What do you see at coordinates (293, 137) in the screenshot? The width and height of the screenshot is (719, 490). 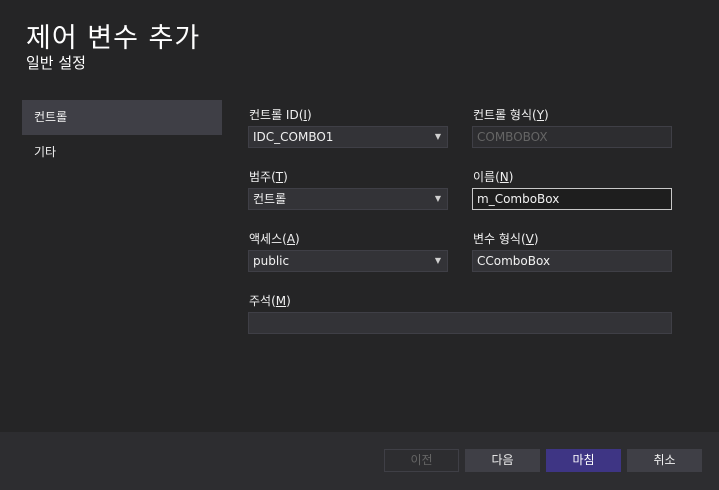 I see `control-id-value: IDC_COMBO1` at bounding box center [293, 137].